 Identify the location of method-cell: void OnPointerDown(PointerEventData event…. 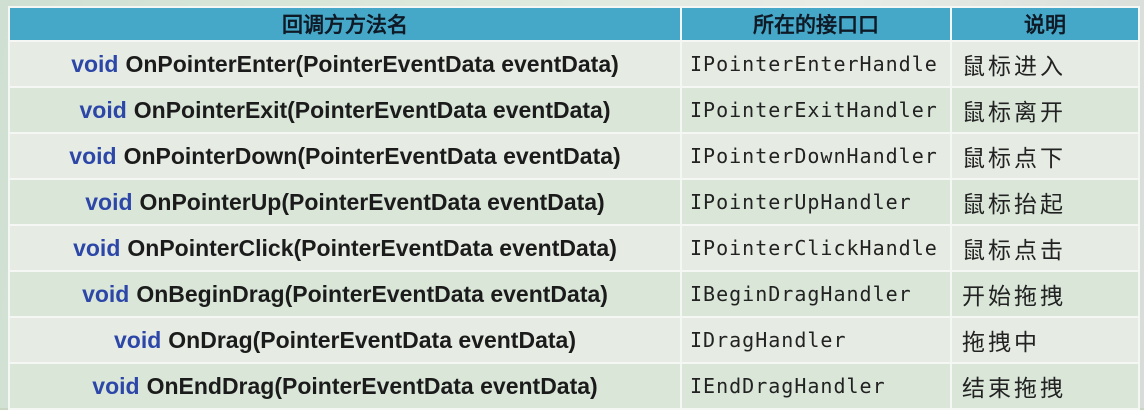
(345, 156).